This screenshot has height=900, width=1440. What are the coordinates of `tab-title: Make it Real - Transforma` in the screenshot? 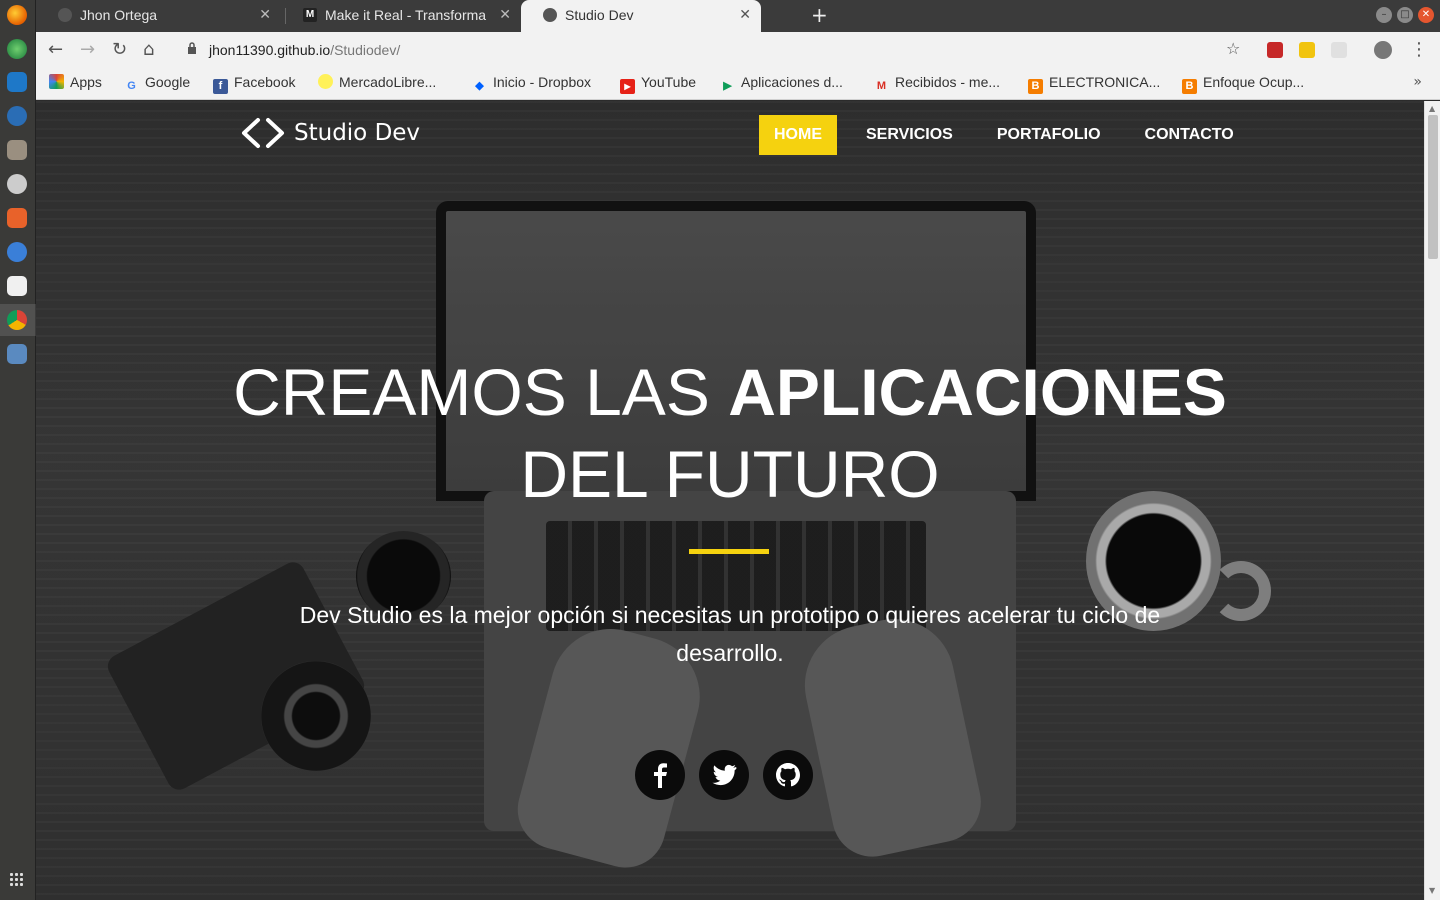 It's located at (406, 15).